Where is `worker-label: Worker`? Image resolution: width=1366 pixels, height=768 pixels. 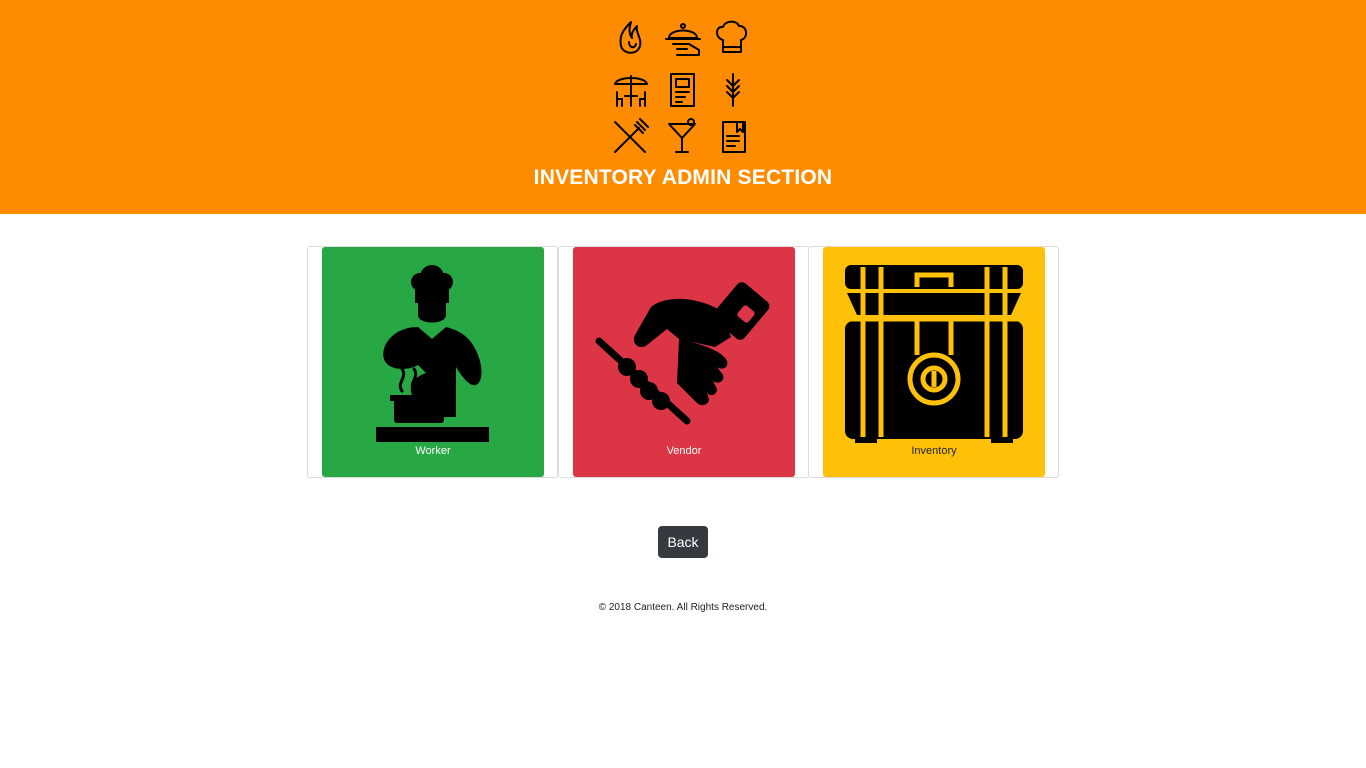 worker-label: Worker is located at coordinates (433, 451).